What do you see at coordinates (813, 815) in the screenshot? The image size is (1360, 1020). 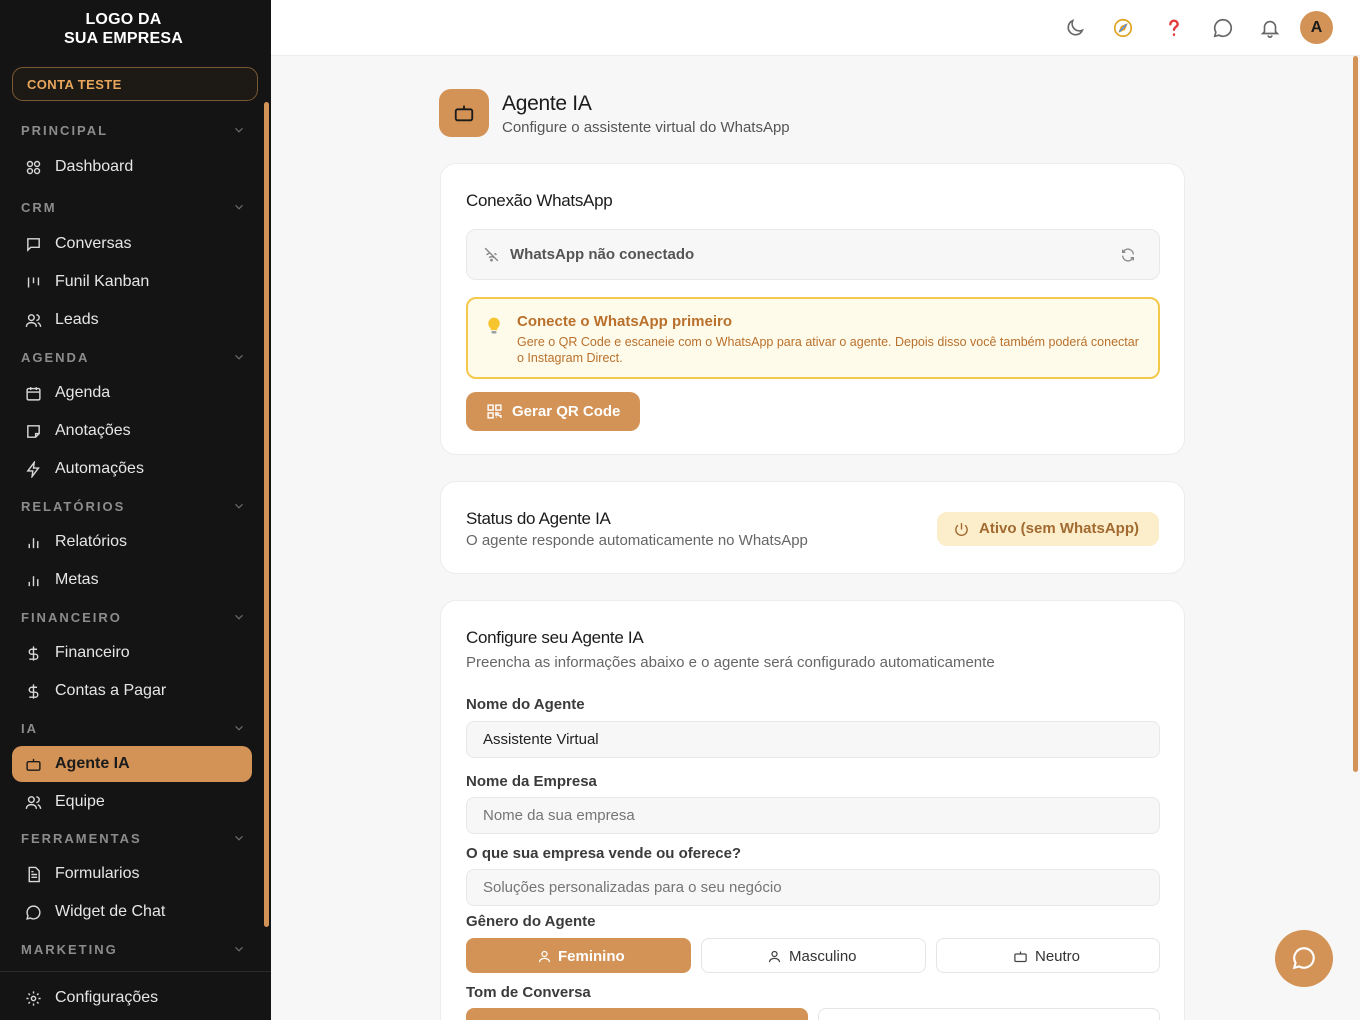 I see `company-name-input` at bounding box center [813, 815].